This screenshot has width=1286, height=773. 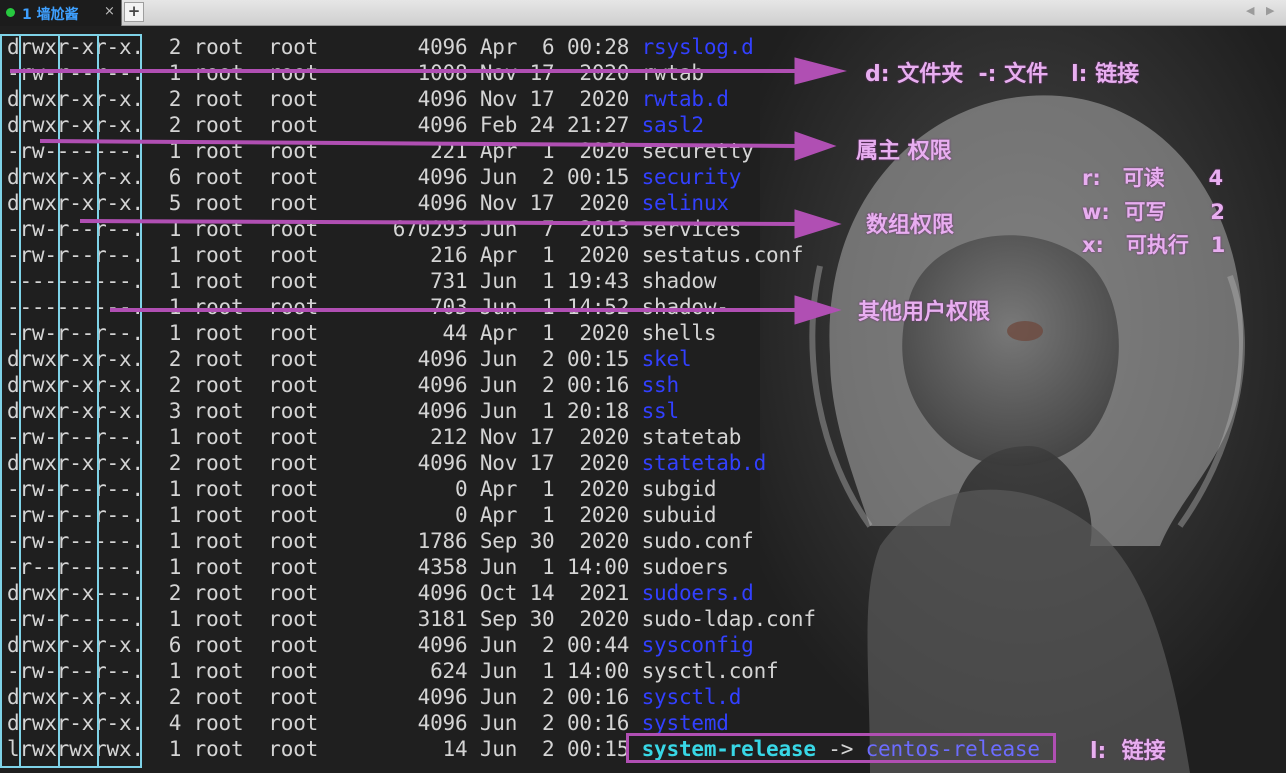 What do you see at coordinates (1250, 10) in the screenshot?
I see `tab-scroll-left-icon: ◀` at bounding box center [1250, 10].